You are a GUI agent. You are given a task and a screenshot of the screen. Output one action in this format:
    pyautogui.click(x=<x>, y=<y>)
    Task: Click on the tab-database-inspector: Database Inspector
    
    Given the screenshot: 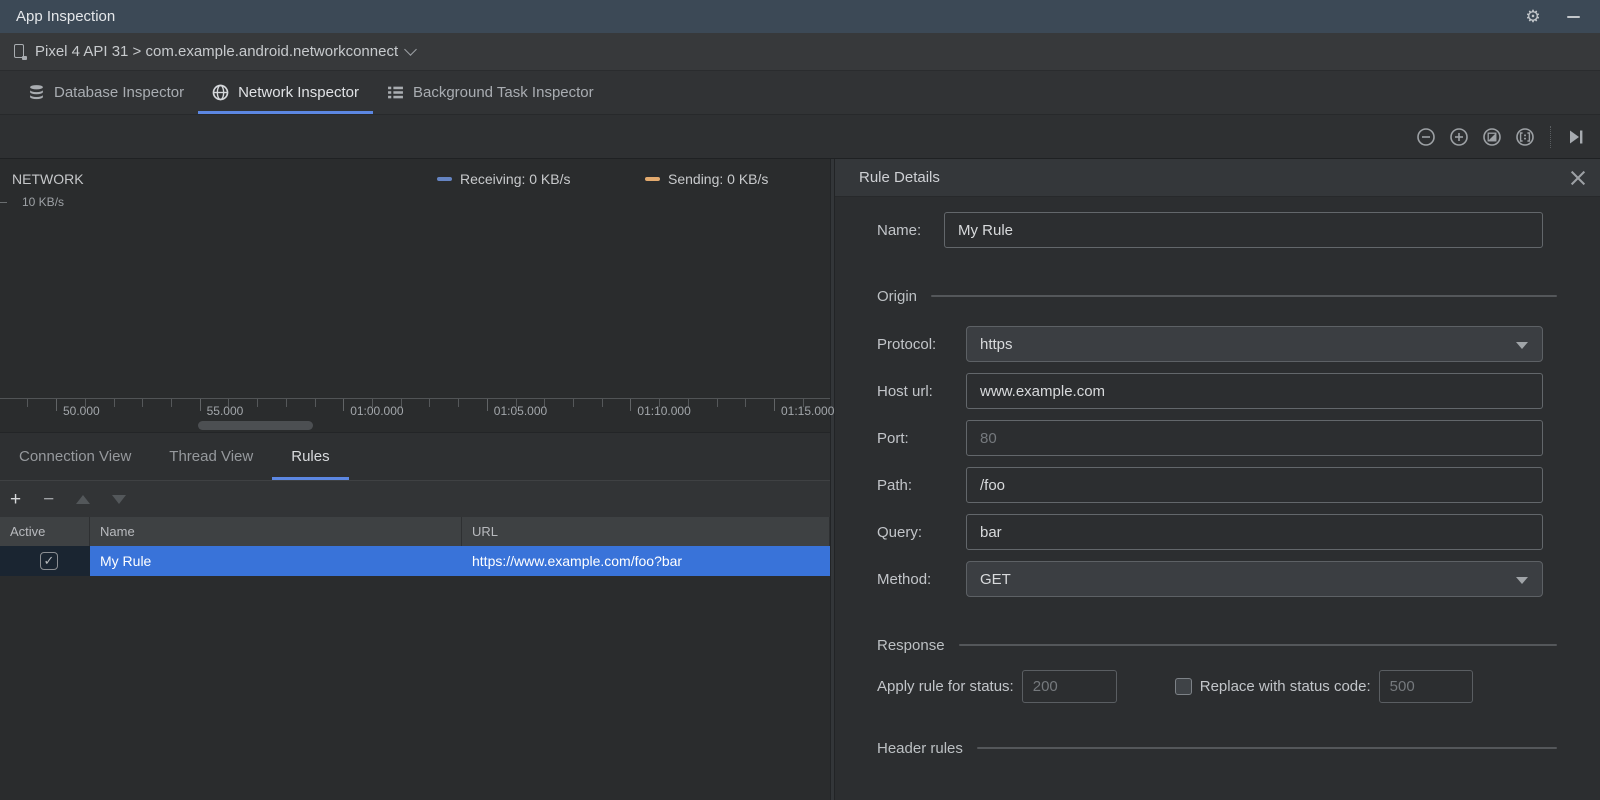 What is the action you would take?
    pyautogui.click(x=106, y=92)
    